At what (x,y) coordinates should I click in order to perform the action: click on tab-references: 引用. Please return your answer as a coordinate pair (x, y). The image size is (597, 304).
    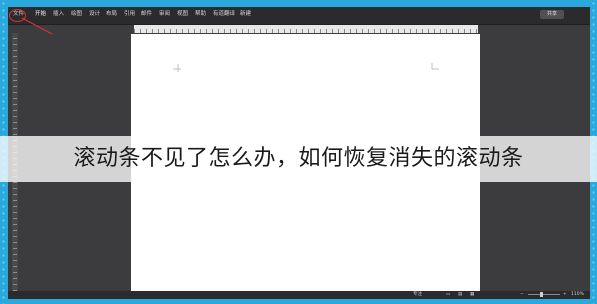
    Looking at the image, I should click on (129, 14).